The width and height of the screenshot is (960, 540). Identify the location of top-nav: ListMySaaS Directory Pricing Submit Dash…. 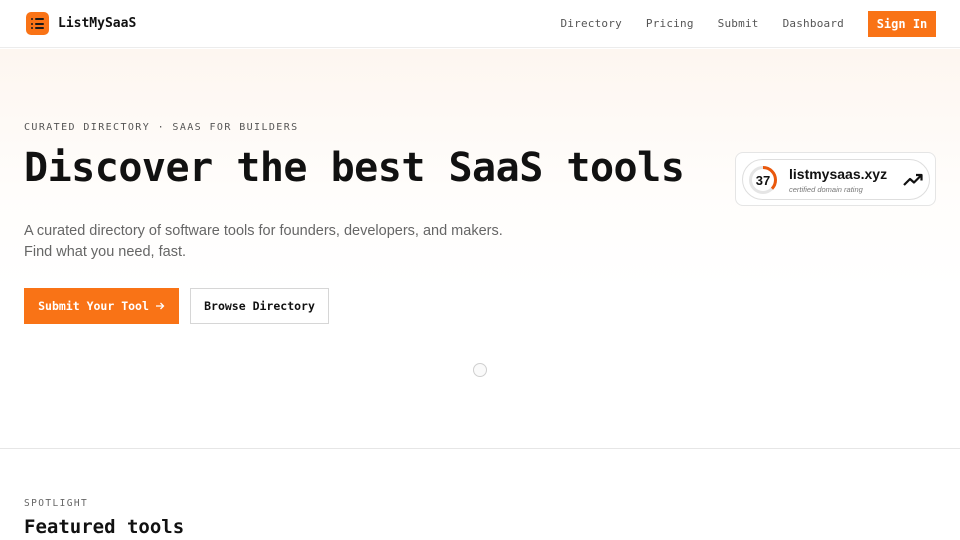
(480, 24).